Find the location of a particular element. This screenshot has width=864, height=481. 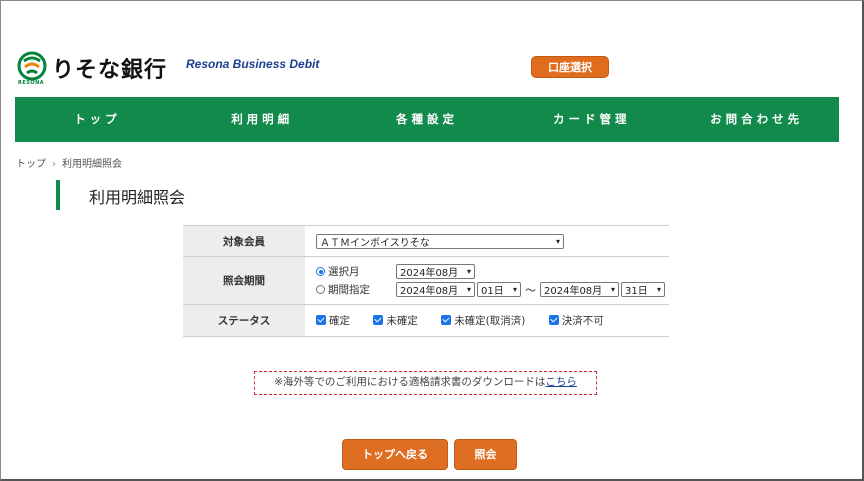

breadcrumb-home: トップ is located at coordinates (31, 164).